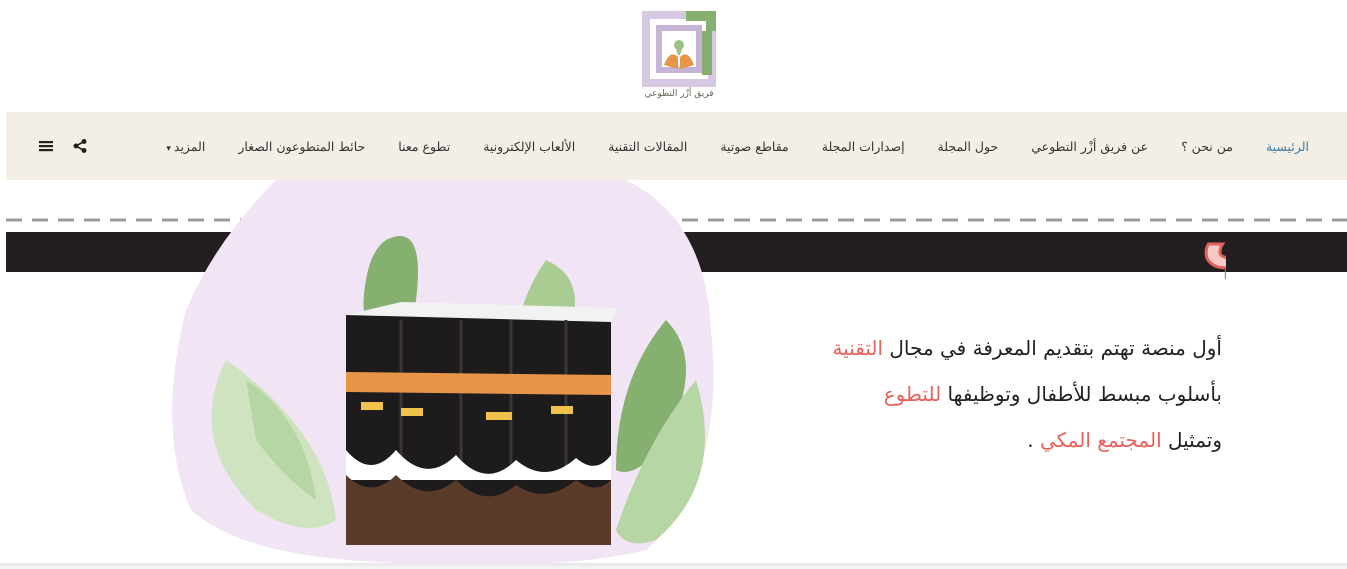 This screenshot has width=1347, height=569. What do you see at coordinates (168, 148) in the screenshot?
I see `chevron-down-icon: ▾` at bounding box center [168, 148].